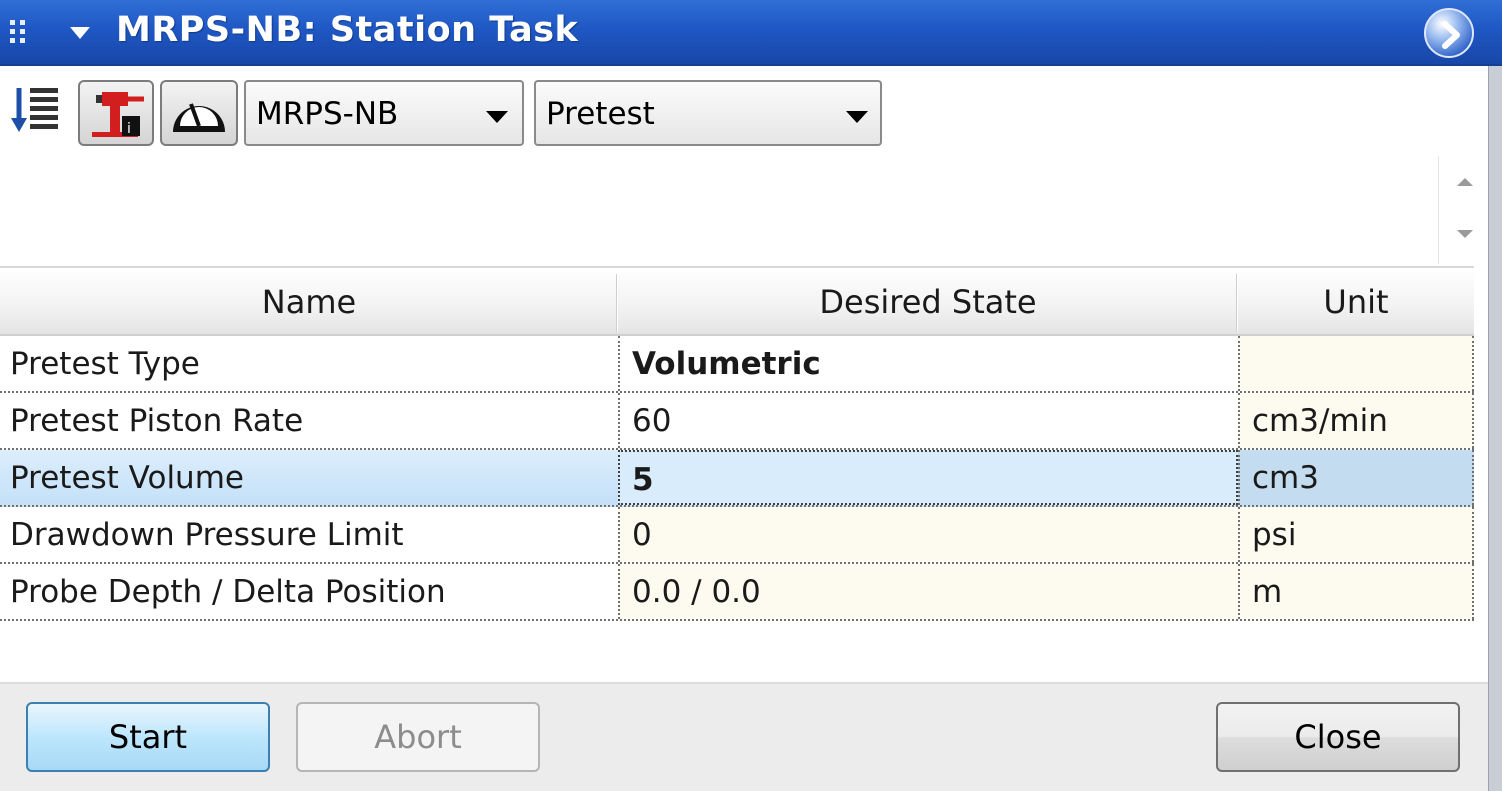 The image size is (1502, 791). I want to click on column-header-name: Name, so click(309, 302).